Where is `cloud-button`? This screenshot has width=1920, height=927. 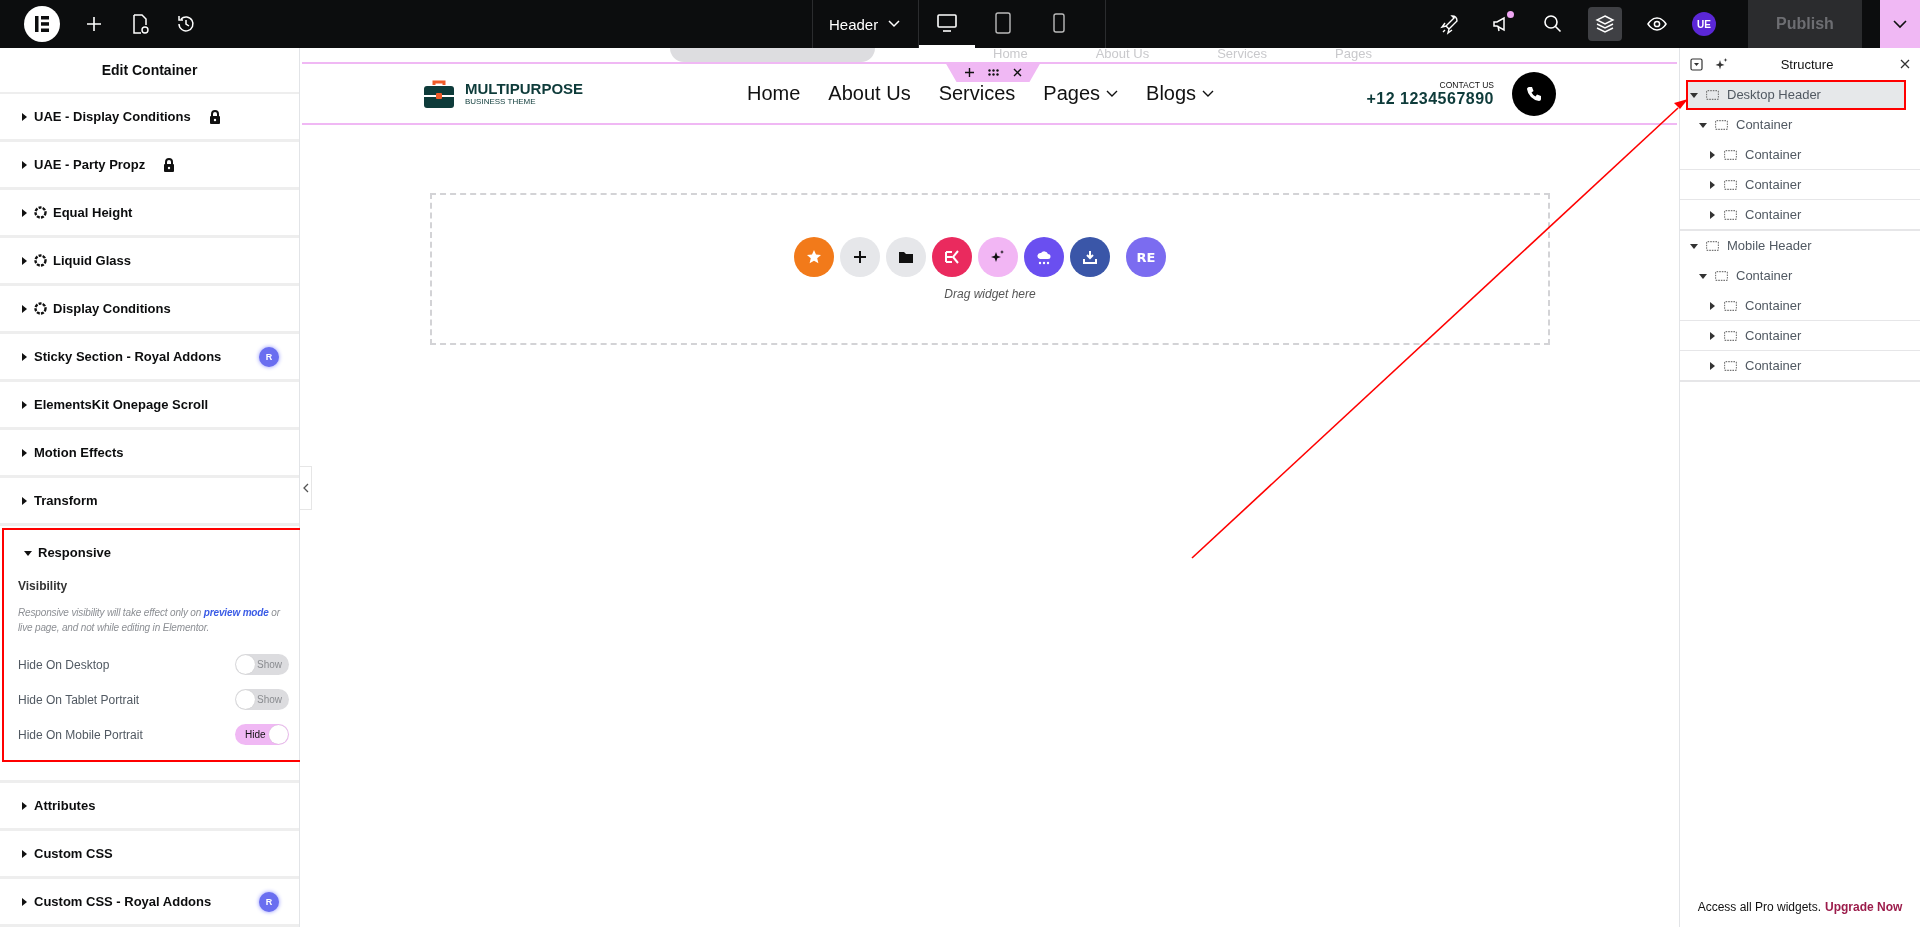
cloud-button is located at coordinates (1044, 257).